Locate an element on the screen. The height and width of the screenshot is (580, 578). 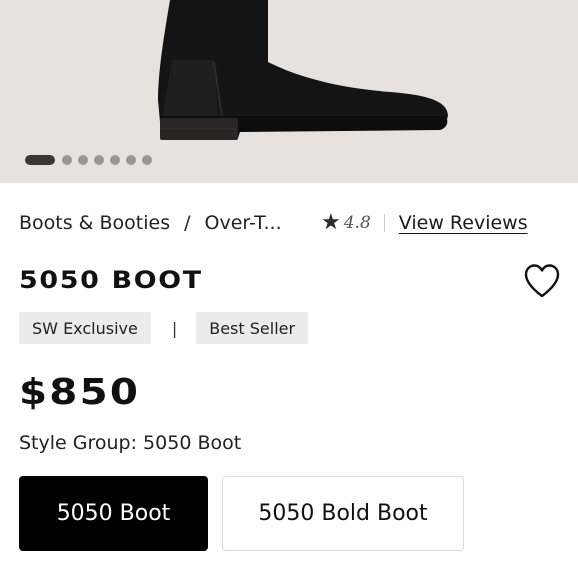
style-option-5050-boot: 5050 Boot is located at coordinates (113, 513).